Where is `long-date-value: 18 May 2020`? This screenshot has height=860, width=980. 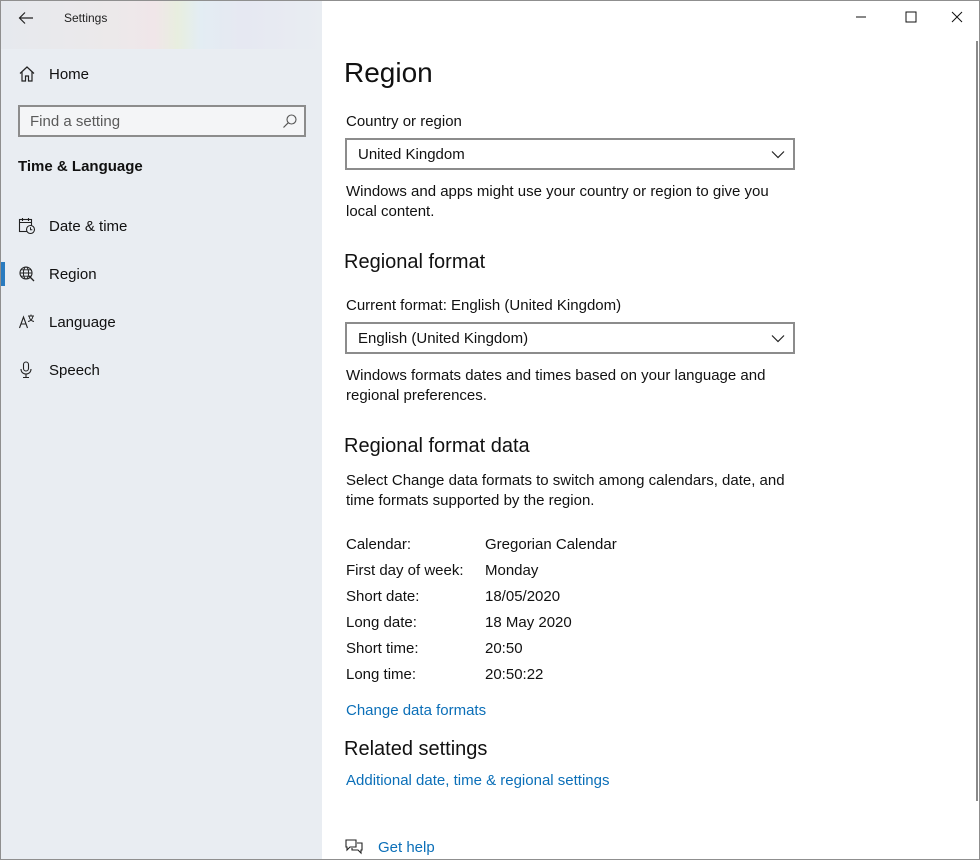 long-date-value: 18 May 2020 is located at coordinates (528, 622).